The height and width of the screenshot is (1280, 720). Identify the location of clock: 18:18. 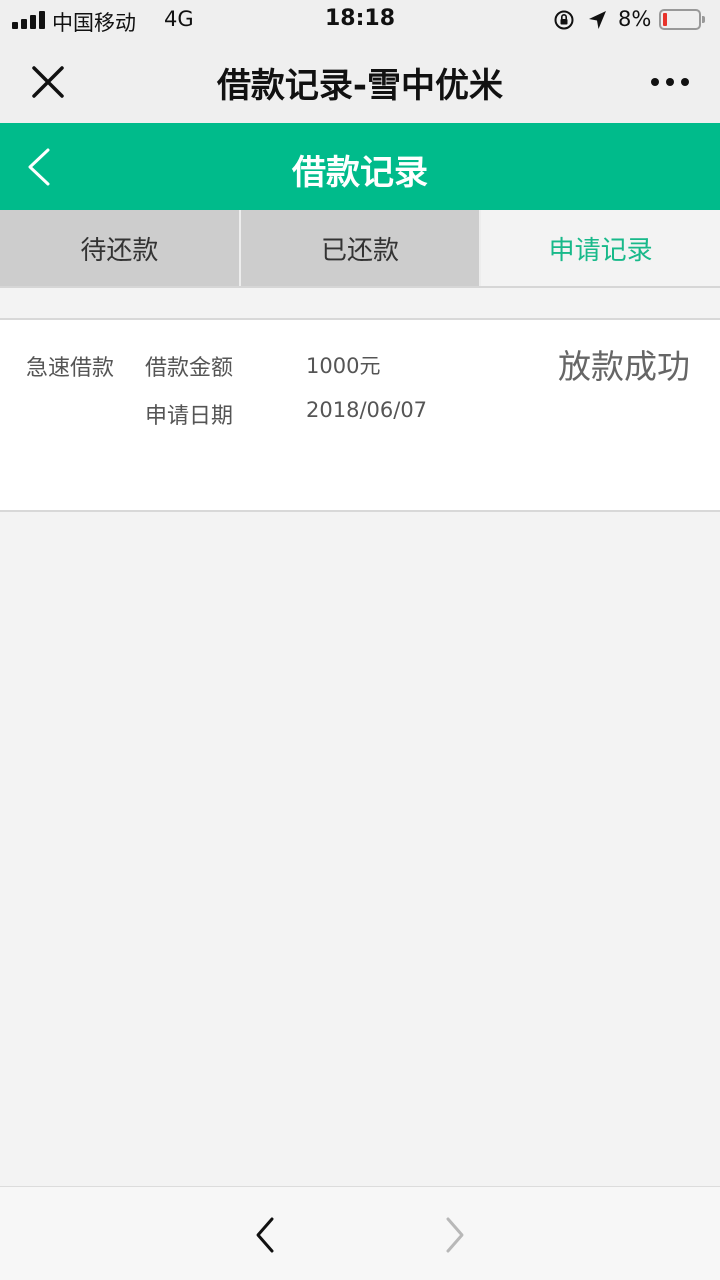
(360, 18).